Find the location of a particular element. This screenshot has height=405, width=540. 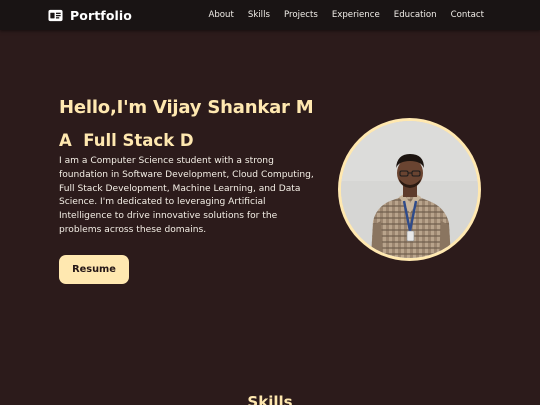

avatar is located at coordinates (409, 189).